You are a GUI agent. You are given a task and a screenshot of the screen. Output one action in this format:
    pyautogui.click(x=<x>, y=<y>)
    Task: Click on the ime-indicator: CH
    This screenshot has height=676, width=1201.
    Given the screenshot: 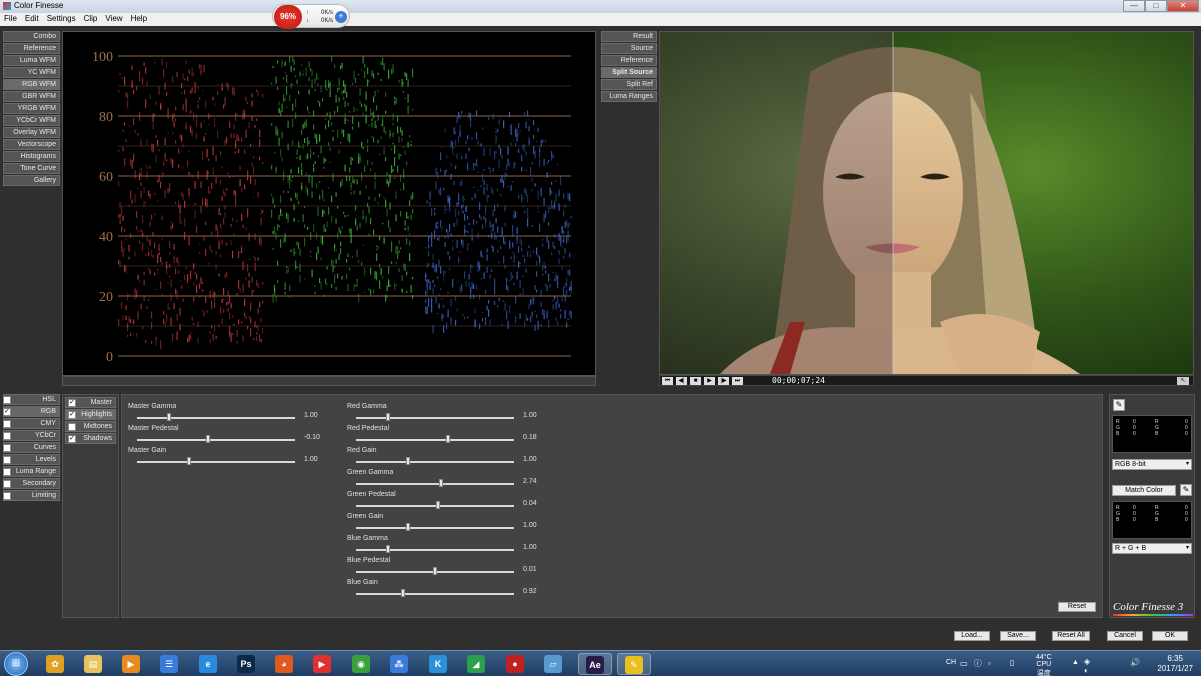 What is the action you would take?
    pyautogui.click(x=951, y=662)
    